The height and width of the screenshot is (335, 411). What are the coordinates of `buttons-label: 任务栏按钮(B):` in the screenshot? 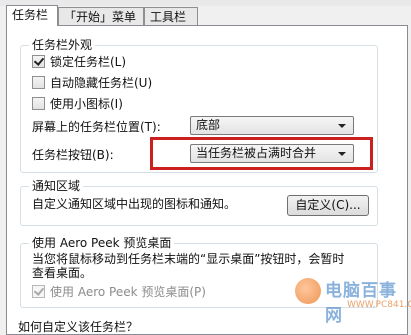 It's located at (73, 155).